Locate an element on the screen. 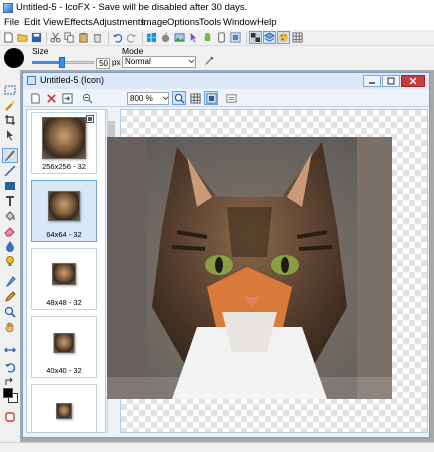 Image resolution: width=434 pixels, height=452 pixels. image-item-64: 64x64 - 32 is located at coordinates (64, 211).